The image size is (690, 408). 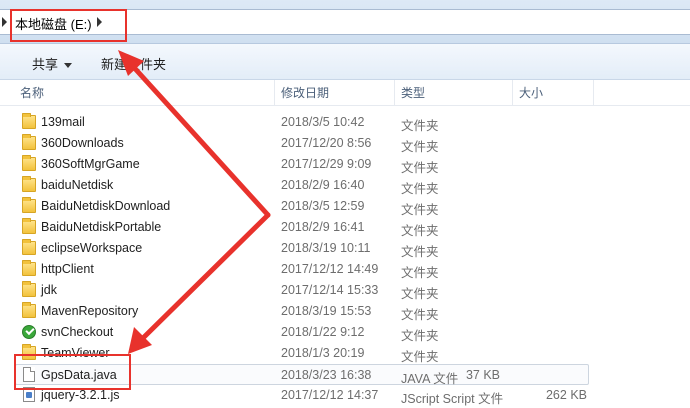 What do you see at coordinates (133, 63) in the screenshot?
I see `new-folder-button: 新建文件夹` at bounding box center [133, 63].